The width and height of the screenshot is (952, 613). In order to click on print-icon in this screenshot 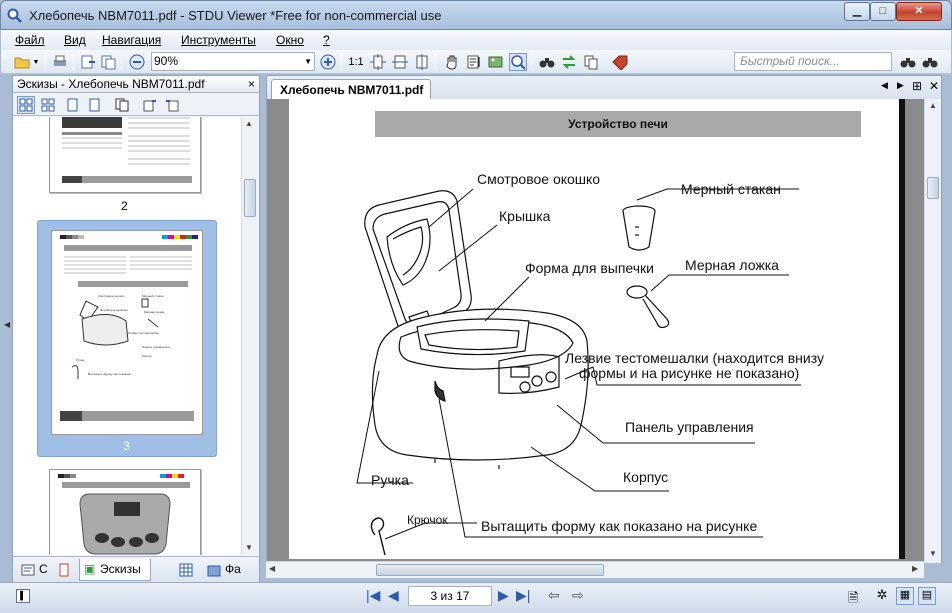, I will do `click(60, 62)`.